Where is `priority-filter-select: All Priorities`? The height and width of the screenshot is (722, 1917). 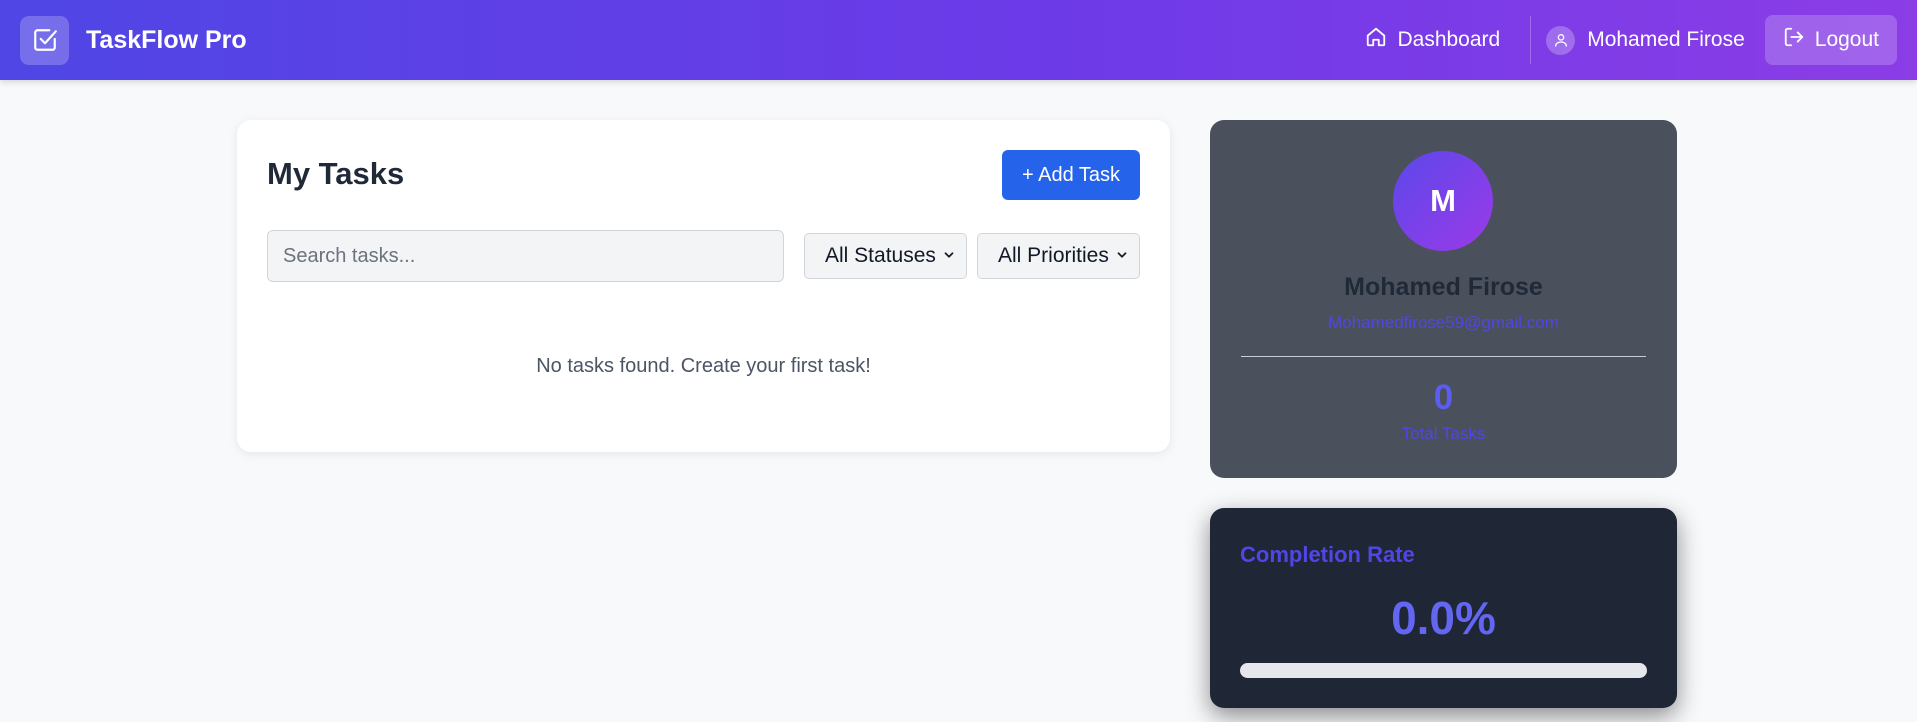 priority-filter-select: All Priorities is located at coordinates (1058, 256).